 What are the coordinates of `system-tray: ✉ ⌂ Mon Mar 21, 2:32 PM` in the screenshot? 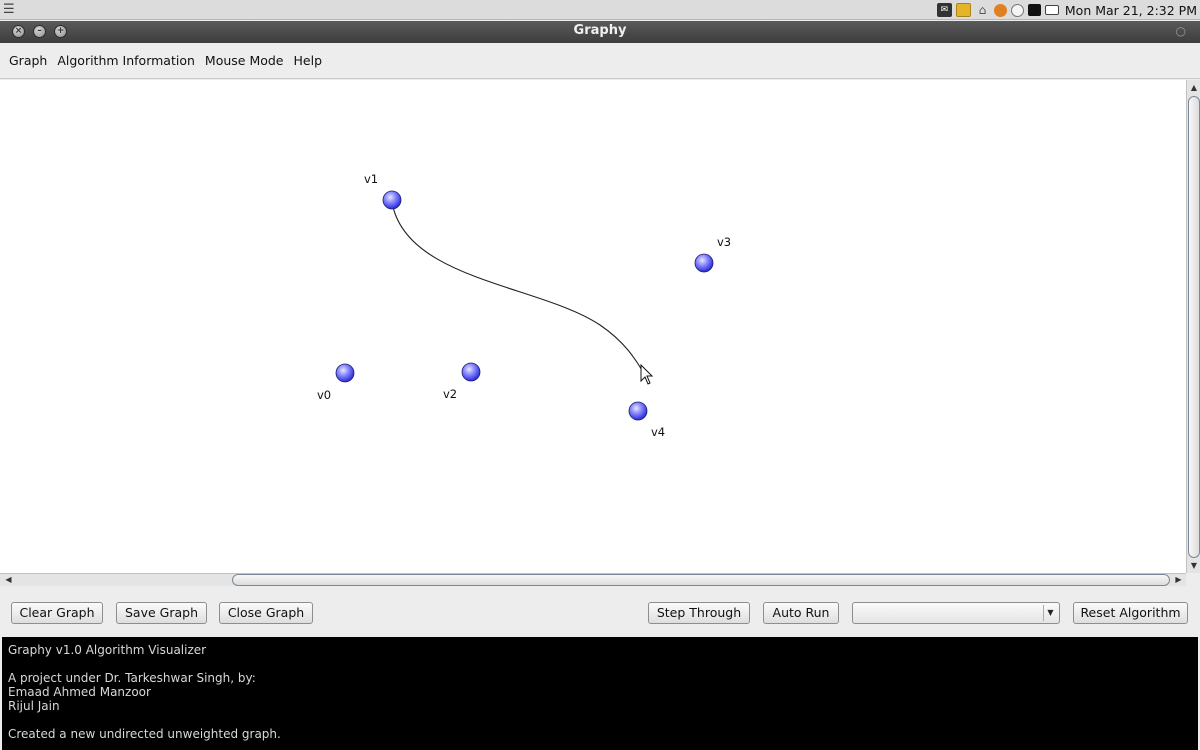 It's located at (1068, 10).